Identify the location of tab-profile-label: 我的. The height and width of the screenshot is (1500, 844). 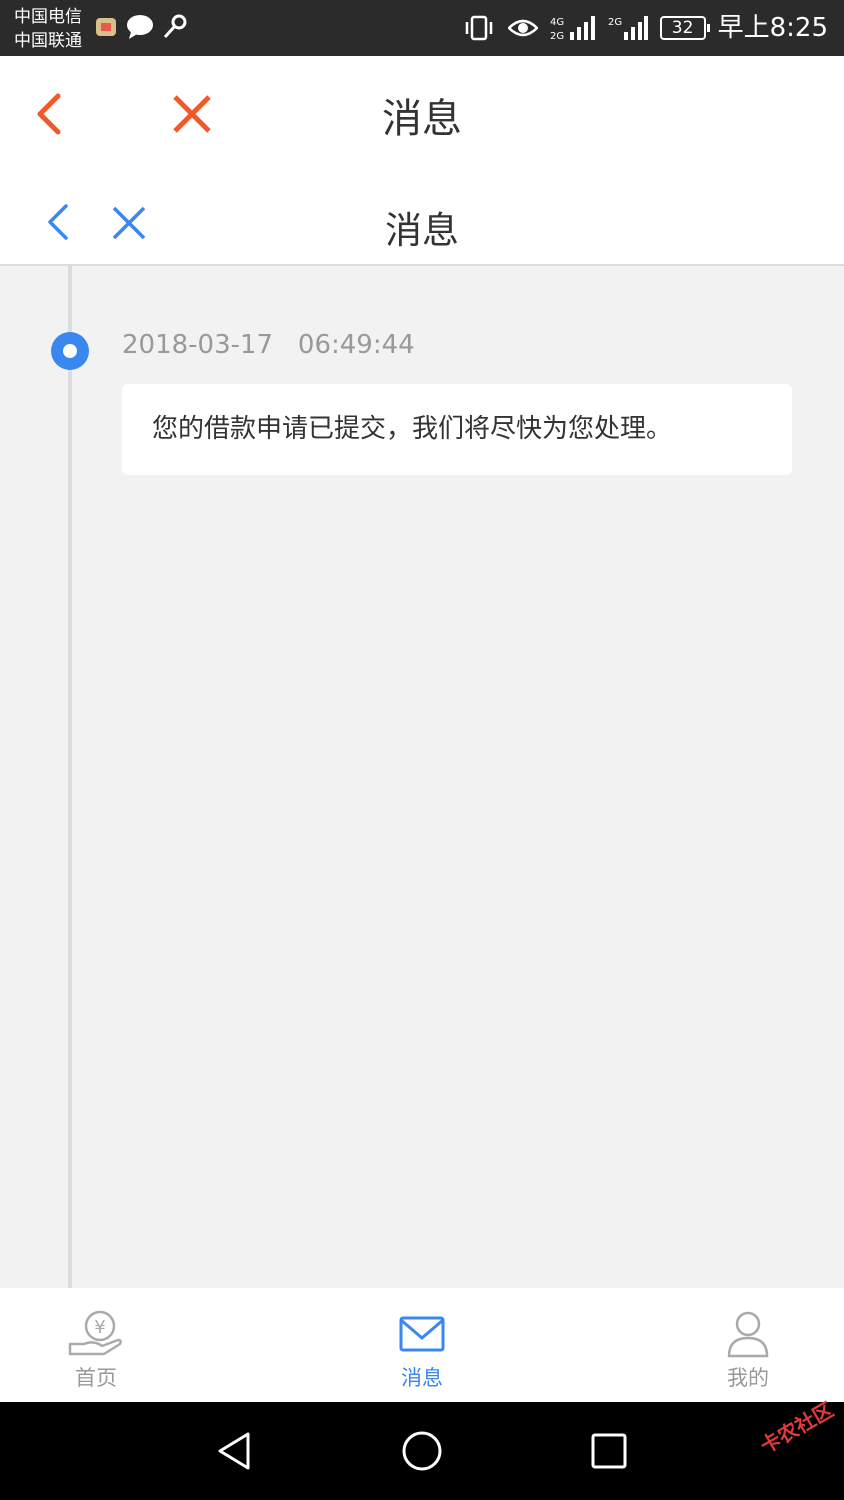
(748, 1378).